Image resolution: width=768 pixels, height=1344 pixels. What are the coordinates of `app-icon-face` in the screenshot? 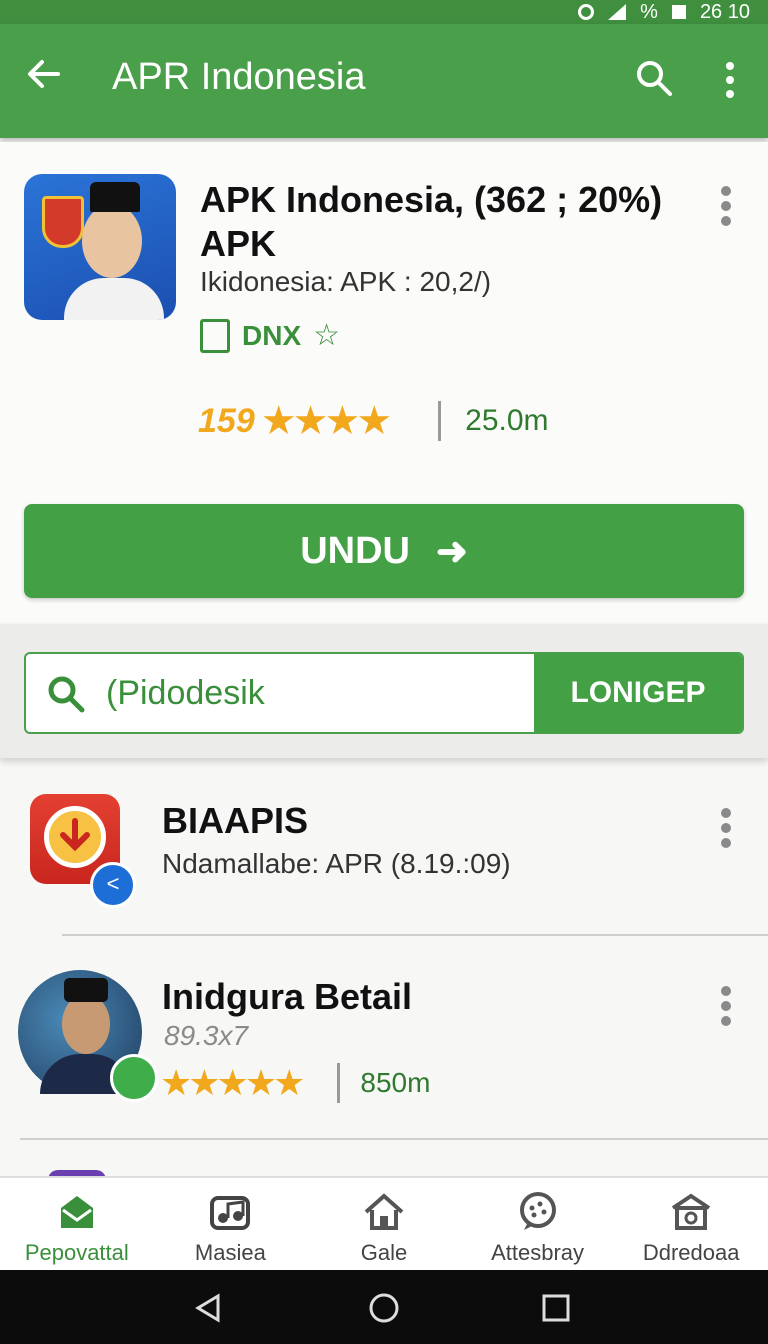 It's located at (112, 241).